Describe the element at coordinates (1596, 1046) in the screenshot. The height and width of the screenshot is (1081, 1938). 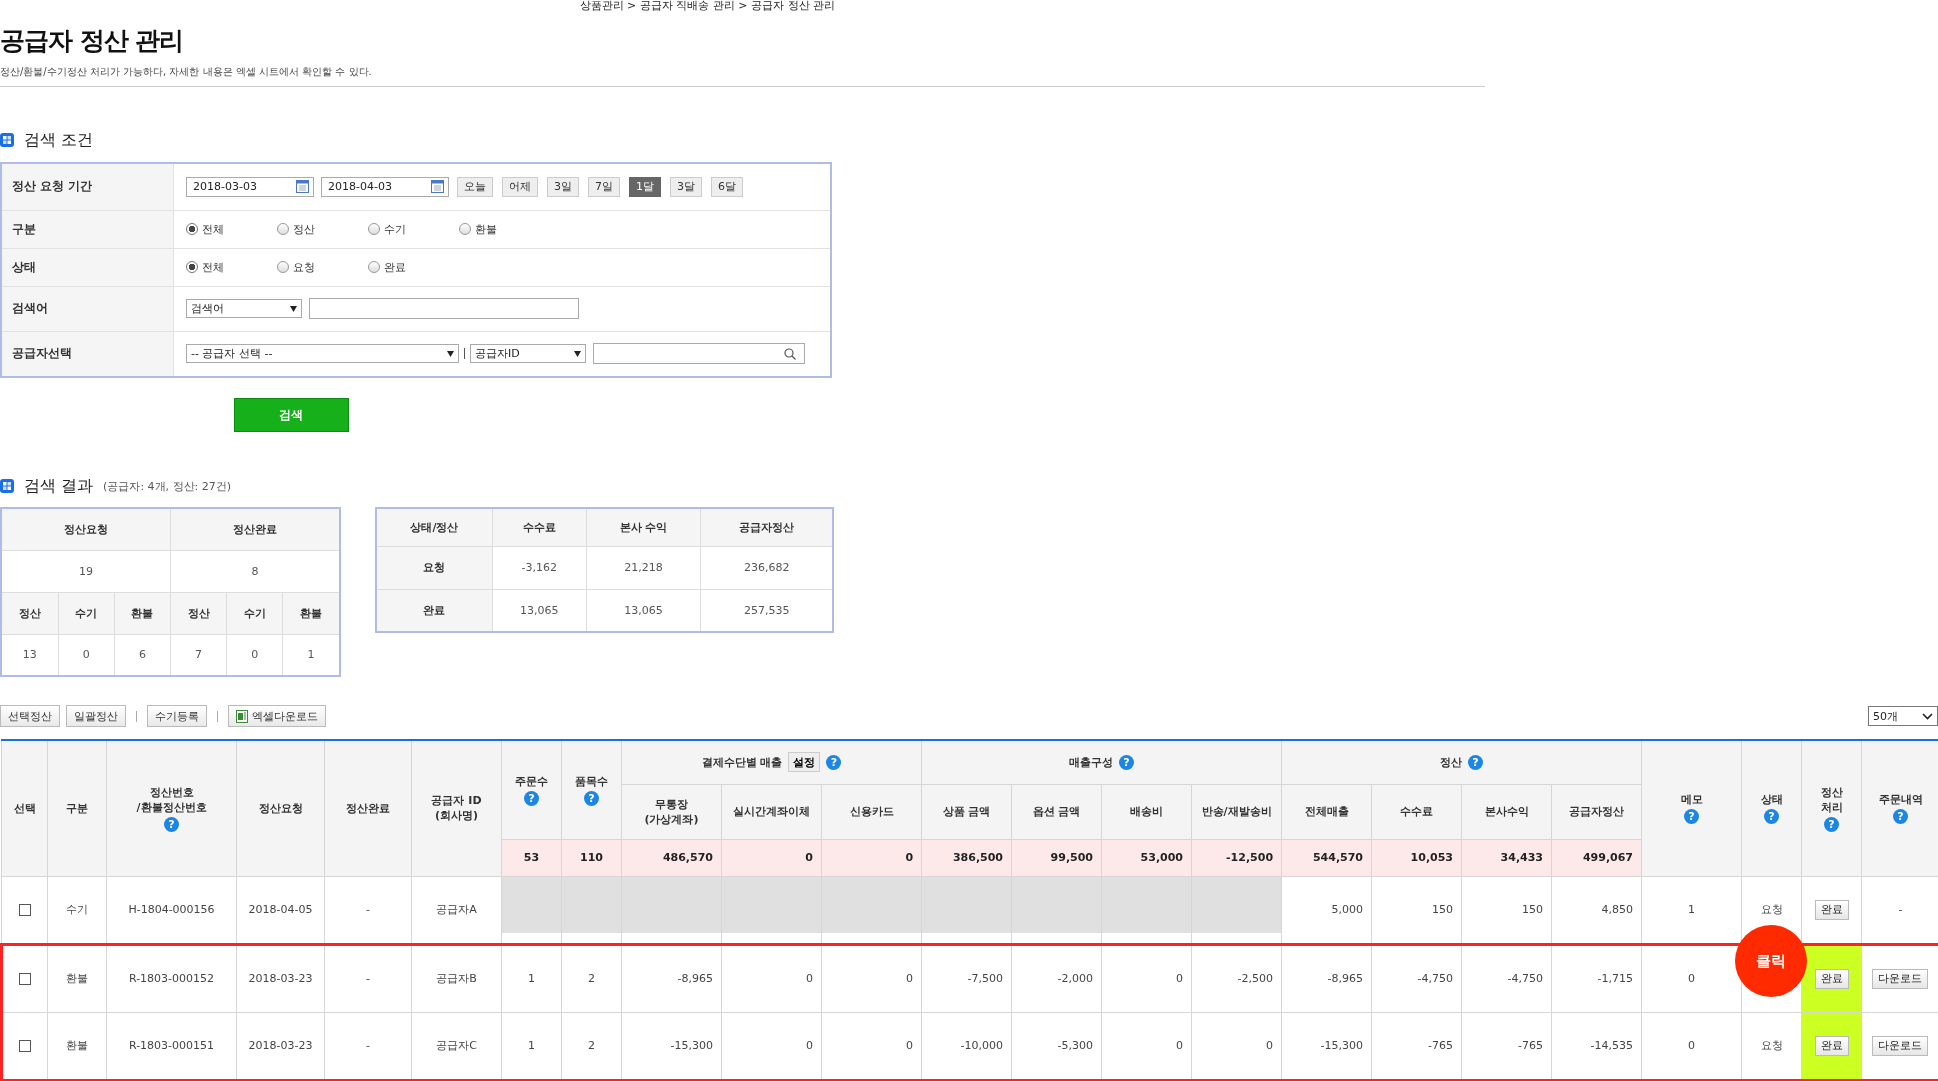
I see `table-cell: -14,535` at that location.